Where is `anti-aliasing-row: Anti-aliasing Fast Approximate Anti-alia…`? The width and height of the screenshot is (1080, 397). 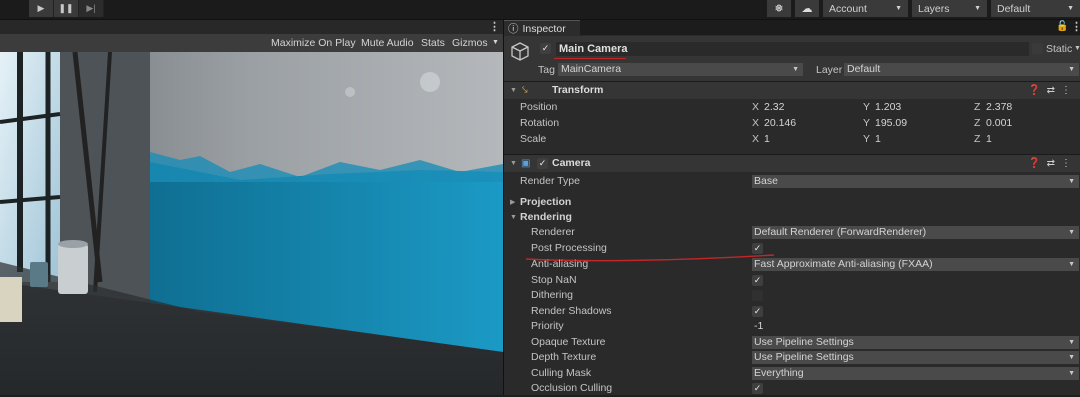 anti-aliasing-row: Anti-aliasing Fast Approximate Anti-alia… is located at coordinates (792, 265).